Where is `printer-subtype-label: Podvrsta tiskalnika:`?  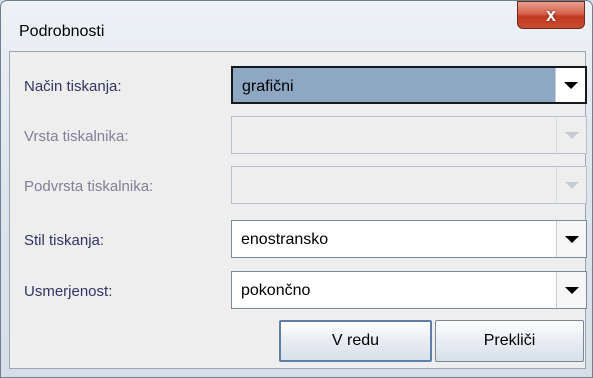
printer-subtype-label: Podvrsta tiskalnika: is located at coordinates (89, 186).